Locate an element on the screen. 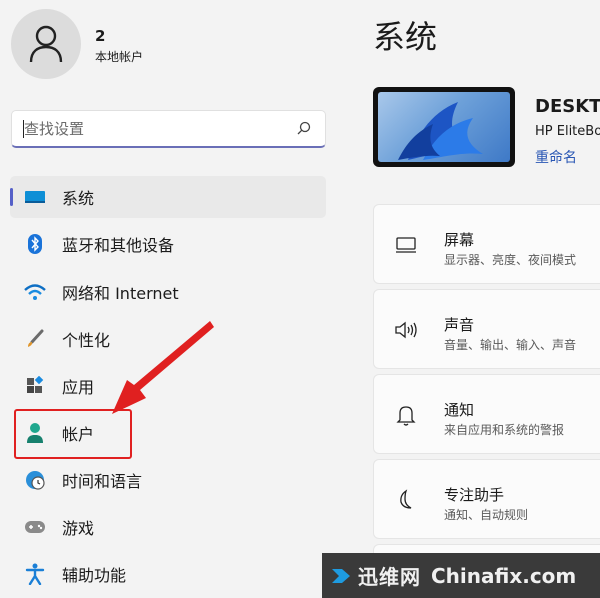 The height and width of the screenshot is (598, 600). search-icon is located at coordinates (304, 128).